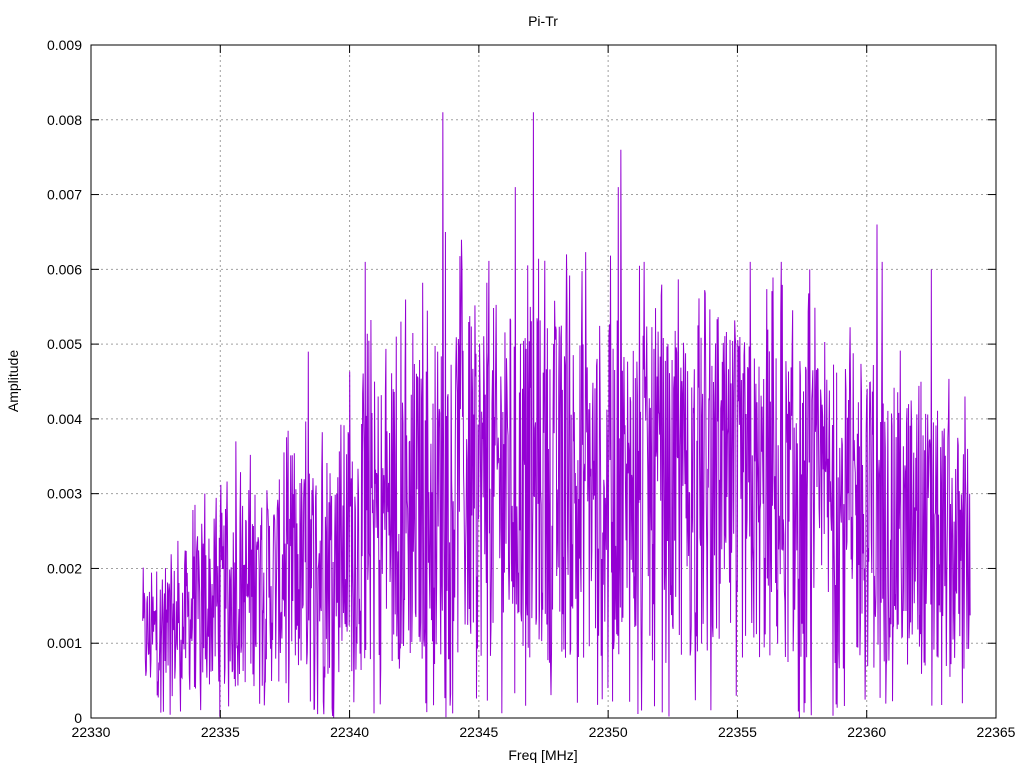 This screenshot has height=768, width=1024. I want to click on y-tick-label: 0.001, so click(64, 643).